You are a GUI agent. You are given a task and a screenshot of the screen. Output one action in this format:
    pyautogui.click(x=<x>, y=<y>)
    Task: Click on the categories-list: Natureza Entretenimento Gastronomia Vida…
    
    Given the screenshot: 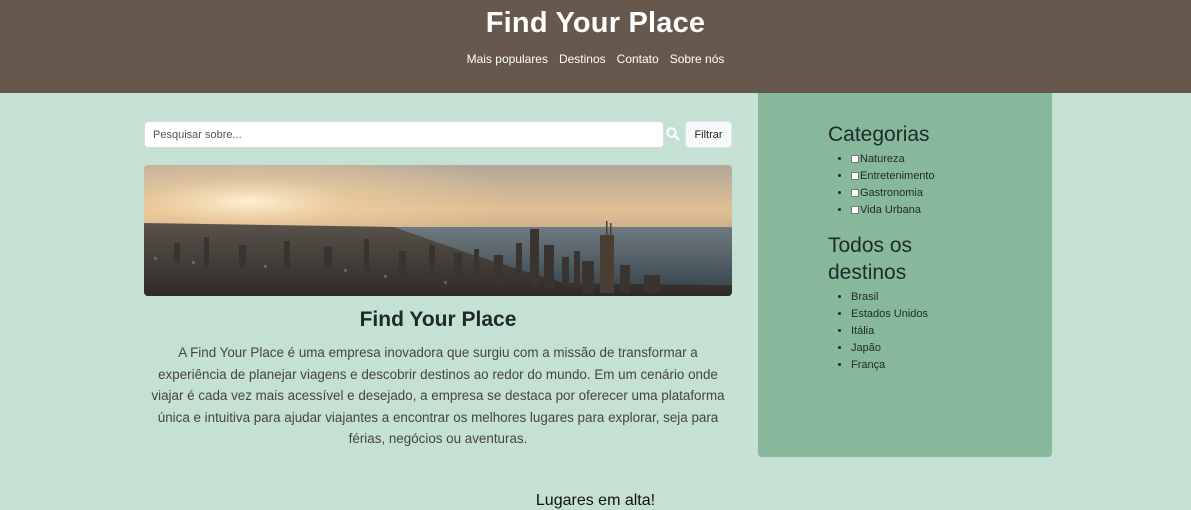 What is the action you would take?
    pyautogui.click(x=886, y=185)
    